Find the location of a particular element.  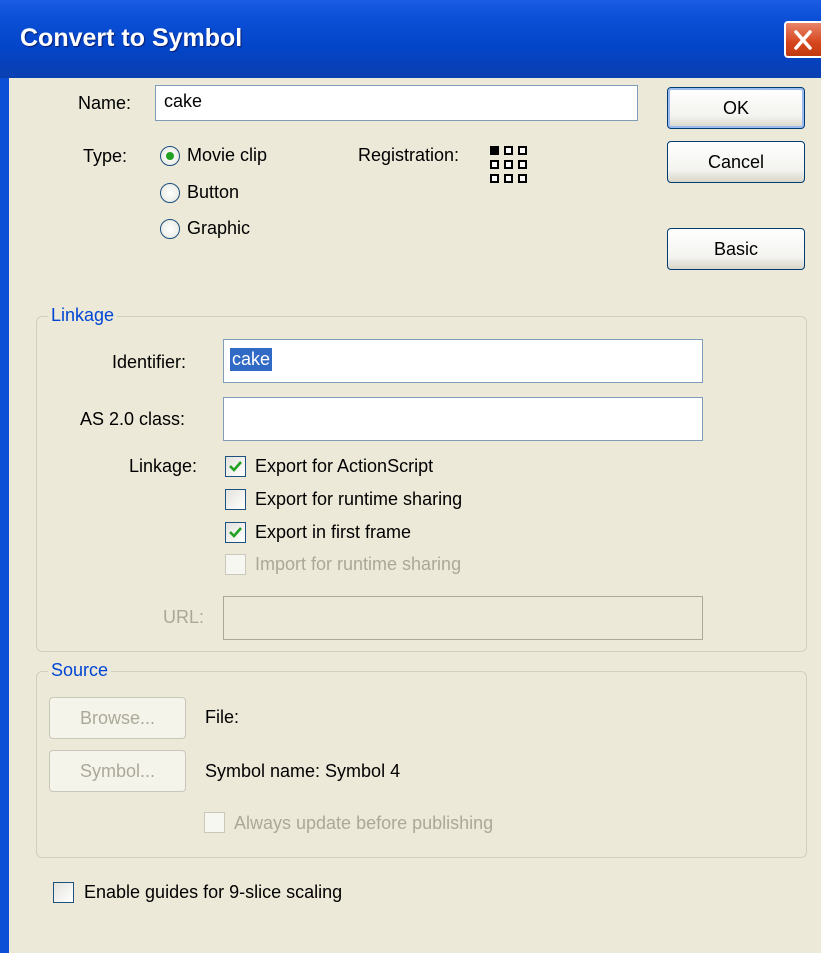

radio-button is located at coordinates (170, 193).